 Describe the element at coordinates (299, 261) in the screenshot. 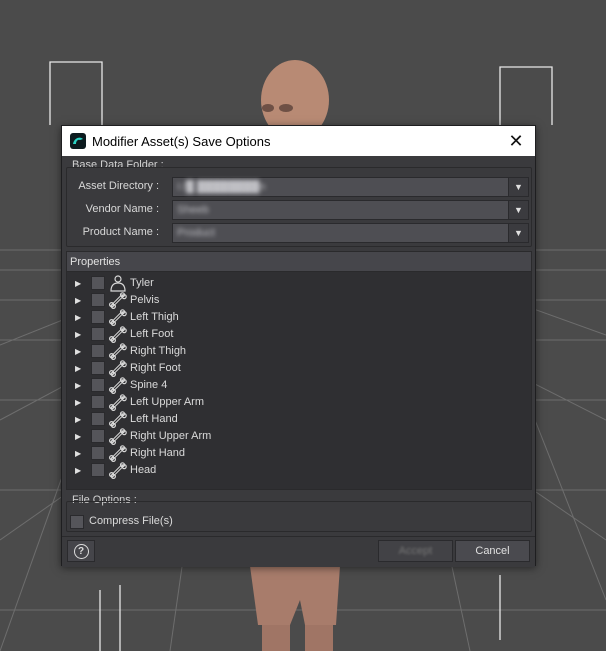

I see `properties-header: Properties` at that location.